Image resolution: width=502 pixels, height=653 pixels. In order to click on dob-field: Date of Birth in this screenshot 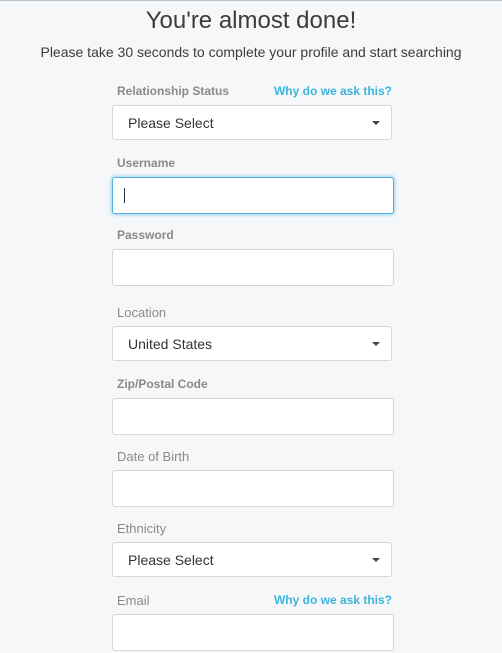, I will do `click(253, 478)`.